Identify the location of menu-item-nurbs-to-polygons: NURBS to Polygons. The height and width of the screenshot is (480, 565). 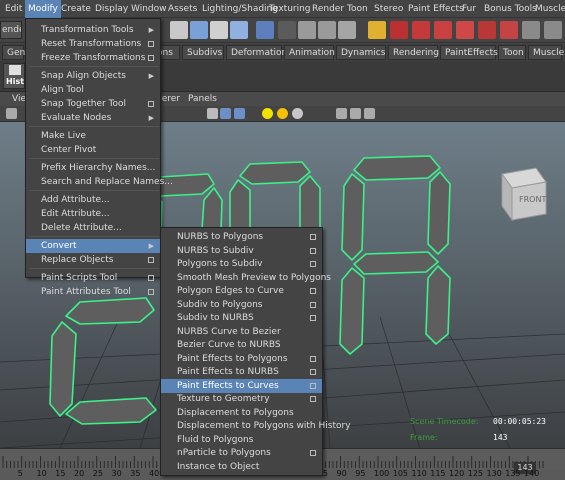
(241, 237).